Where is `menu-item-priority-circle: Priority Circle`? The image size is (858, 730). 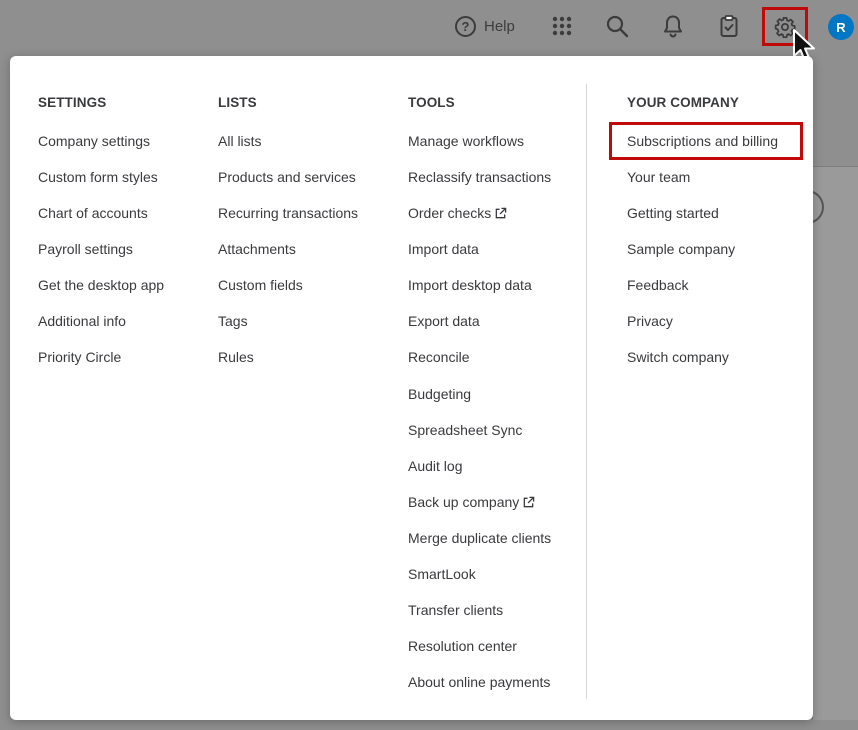
menu-item-priority-circle: Priority Circle is located at coordinates (79, 357).